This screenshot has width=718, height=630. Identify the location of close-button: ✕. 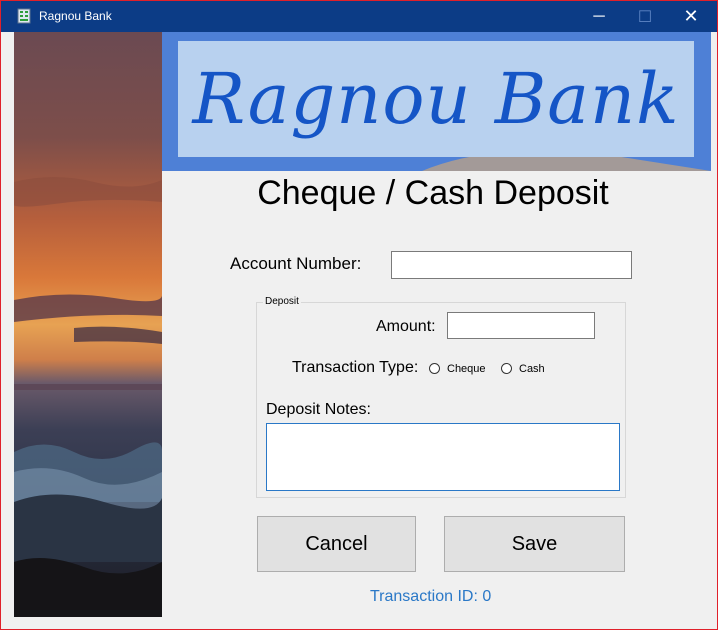
(691, 16).